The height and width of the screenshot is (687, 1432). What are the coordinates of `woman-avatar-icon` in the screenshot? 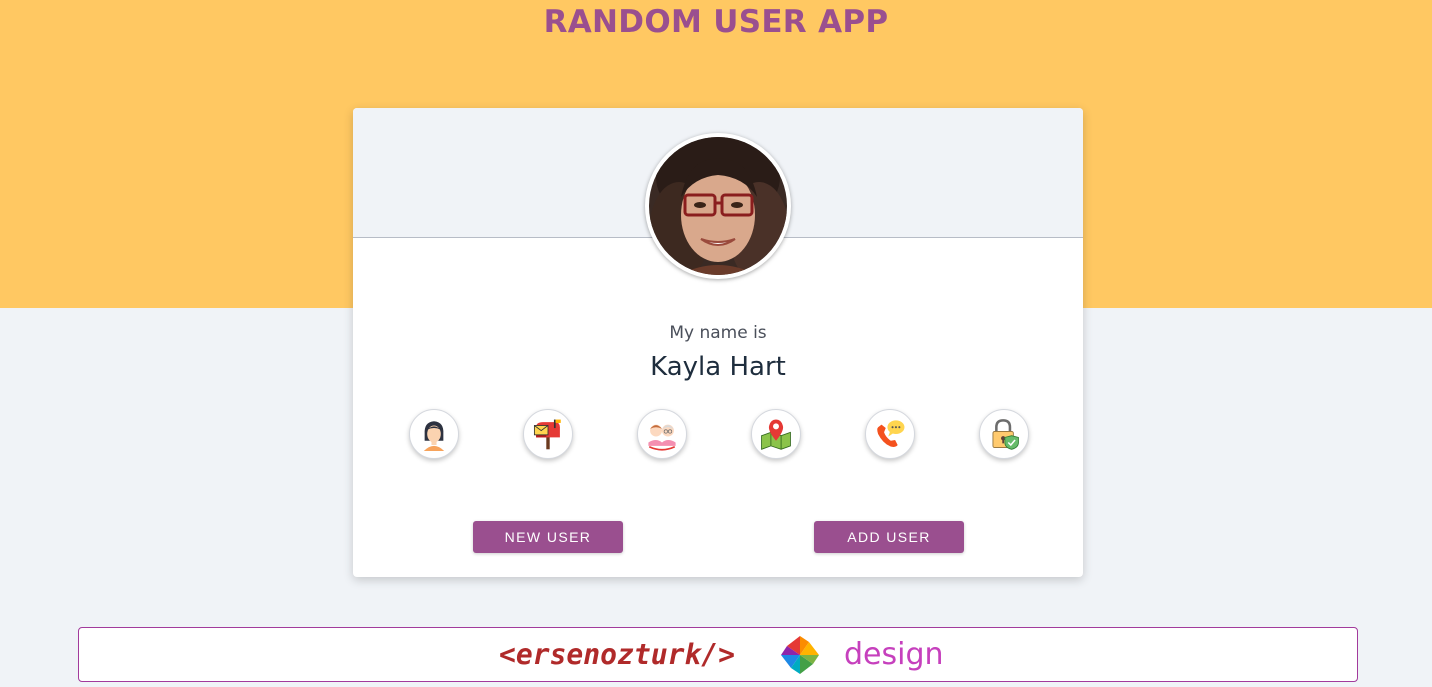 It's located at (434, 436).